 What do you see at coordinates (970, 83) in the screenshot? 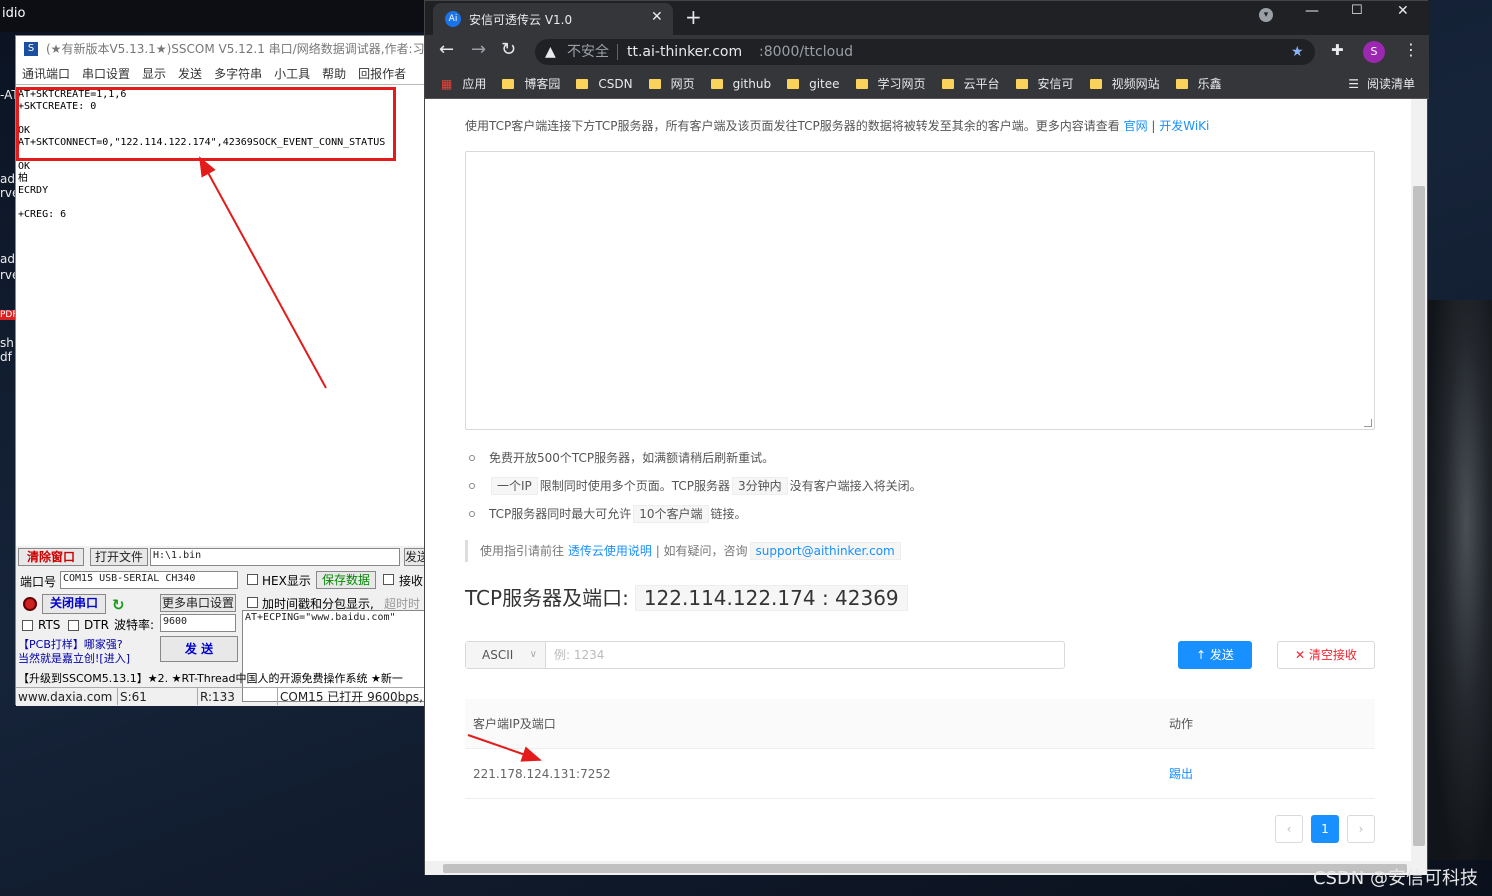
I see `bookmark-folder: 云平台` at bounding box center [970, 83].